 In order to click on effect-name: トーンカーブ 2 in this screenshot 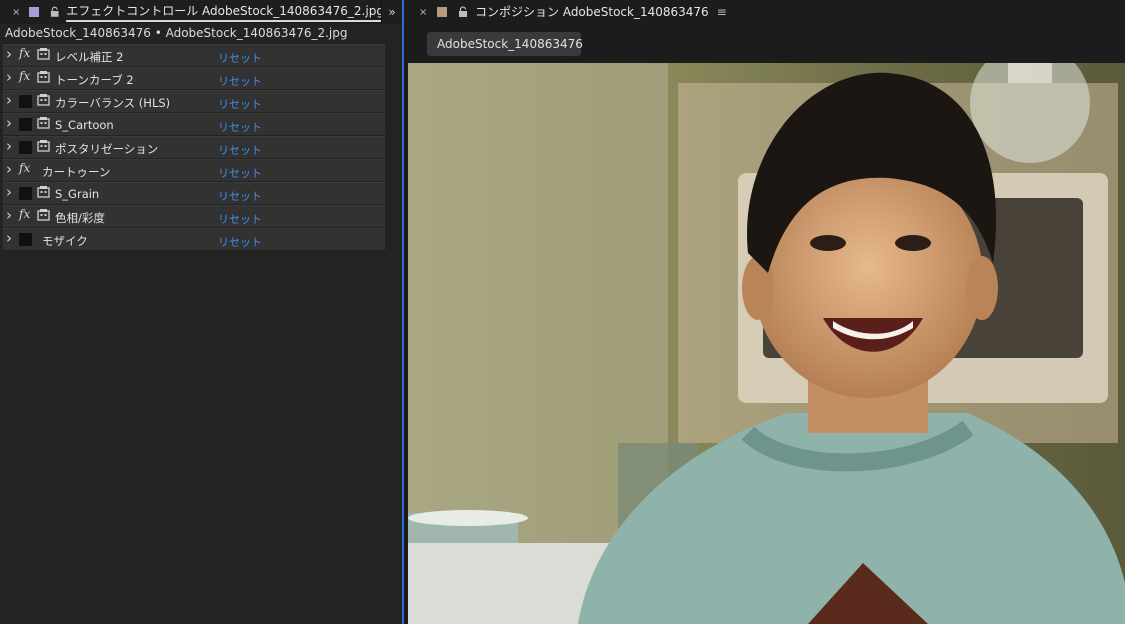, I will do `click(94, 80)`.